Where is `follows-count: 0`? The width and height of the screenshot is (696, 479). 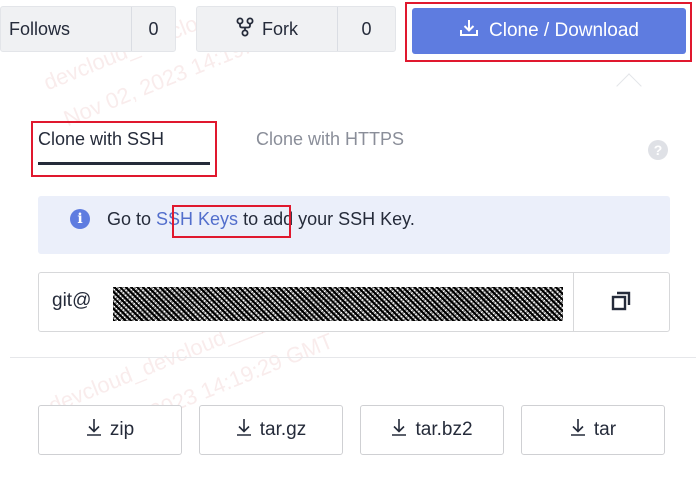 follows-count: 0 is located at coordinates (153, 29).